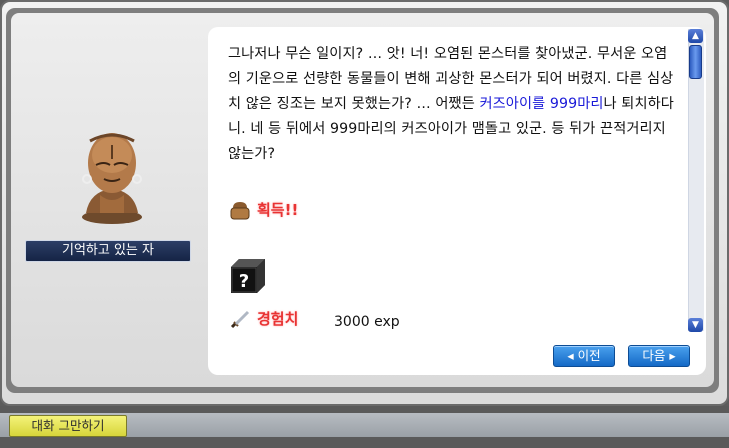 Image resolution: width=729 pixels, height=448 pixels. Describe the element at coordinates (240, 319) in the screenshot. I see `sword-icon` at that location.